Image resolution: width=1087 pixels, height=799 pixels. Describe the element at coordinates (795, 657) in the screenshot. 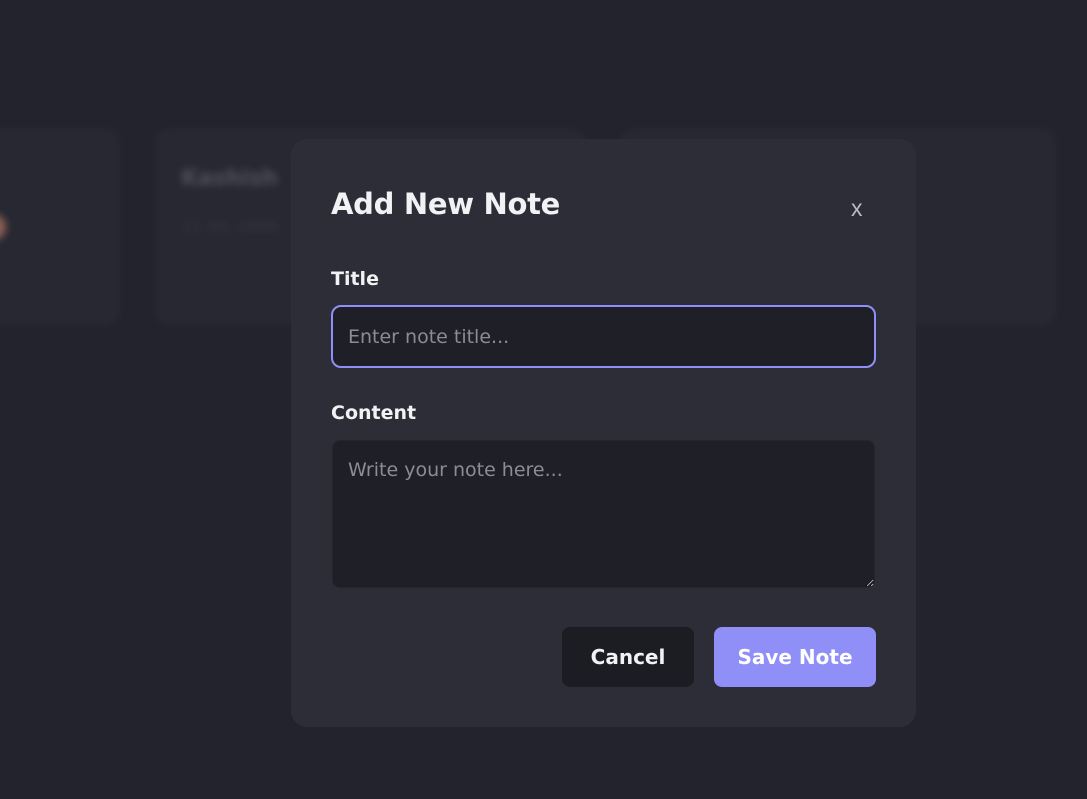

I see `save-note-button: Save Note` at that location.